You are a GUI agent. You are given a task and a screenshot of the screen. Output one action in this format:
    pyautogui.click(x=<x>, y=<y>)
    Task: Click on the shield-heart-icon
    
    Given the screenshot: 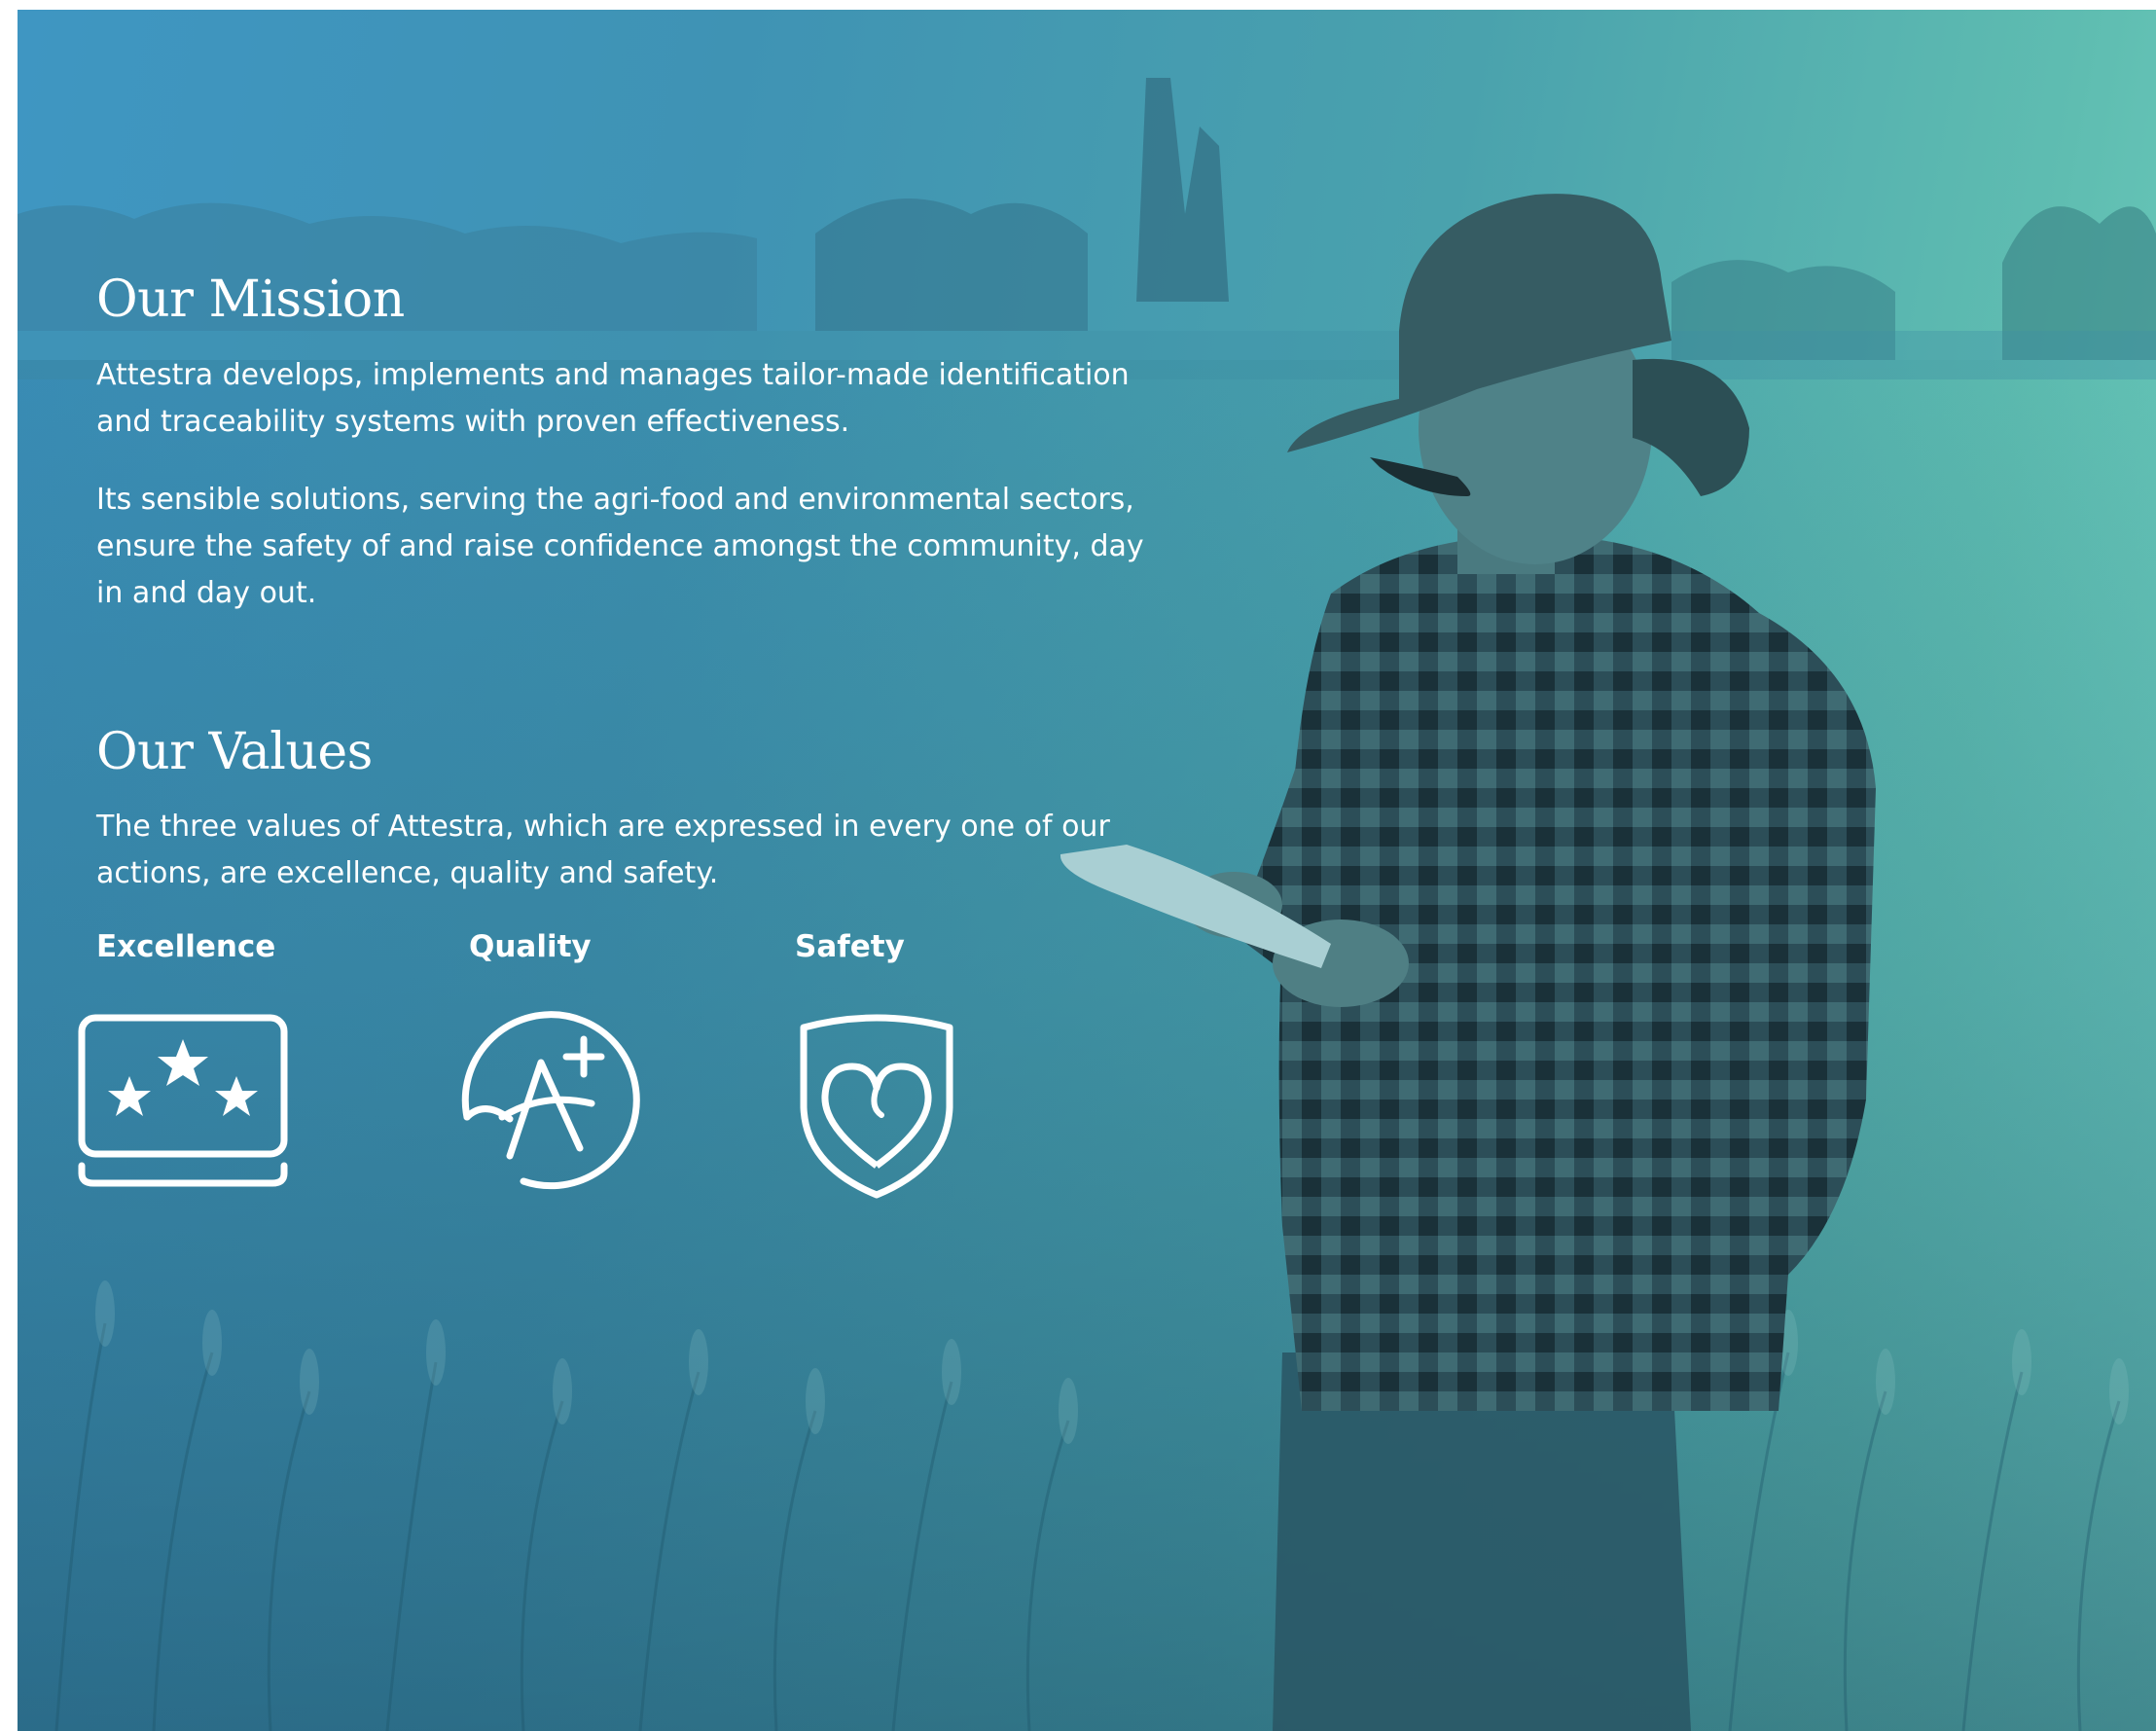 What is the action you would take?
    pyautogui.click(x=876, y=1106)
    